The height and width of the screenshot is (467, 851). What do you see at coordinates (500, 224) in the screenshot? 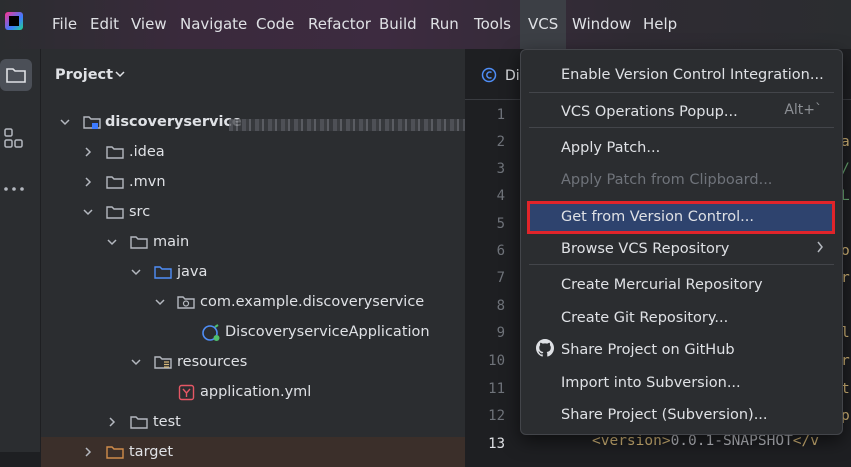
I see `line-number: 5` at bounding box center [500, 224].